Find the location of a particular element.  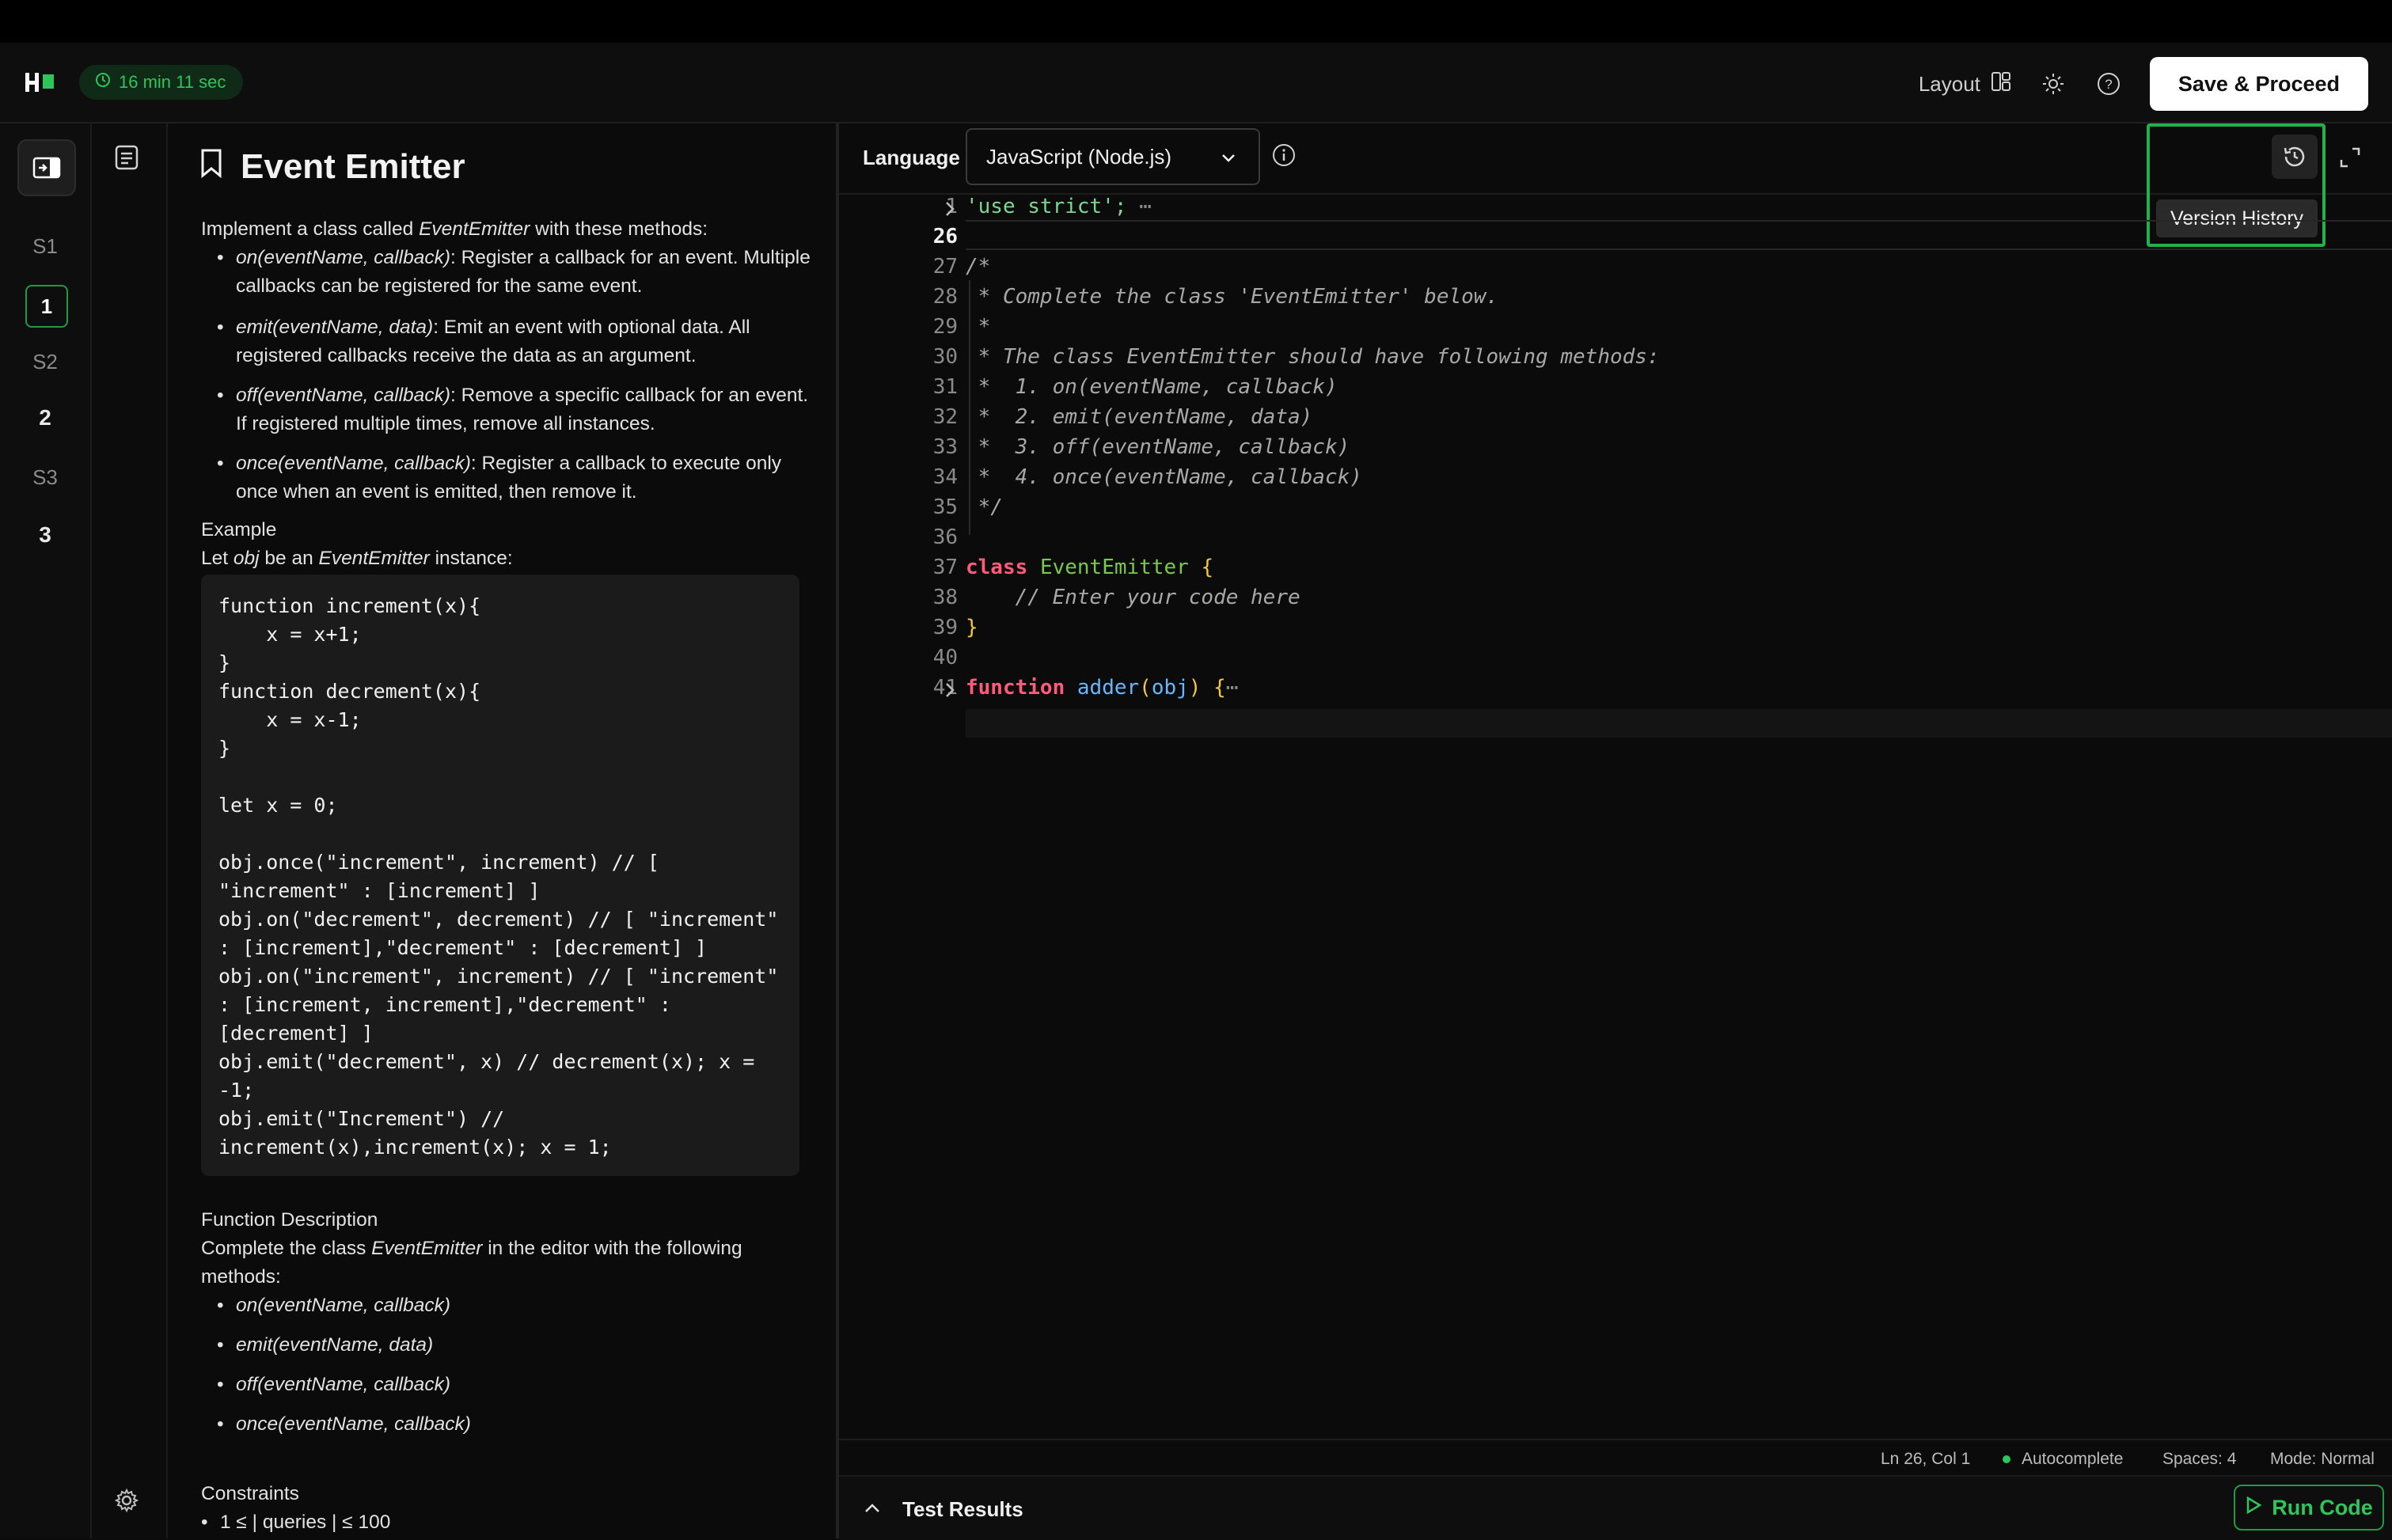

code-line: 'use strict'; ⋯ is located at coordinates (1059, 206).